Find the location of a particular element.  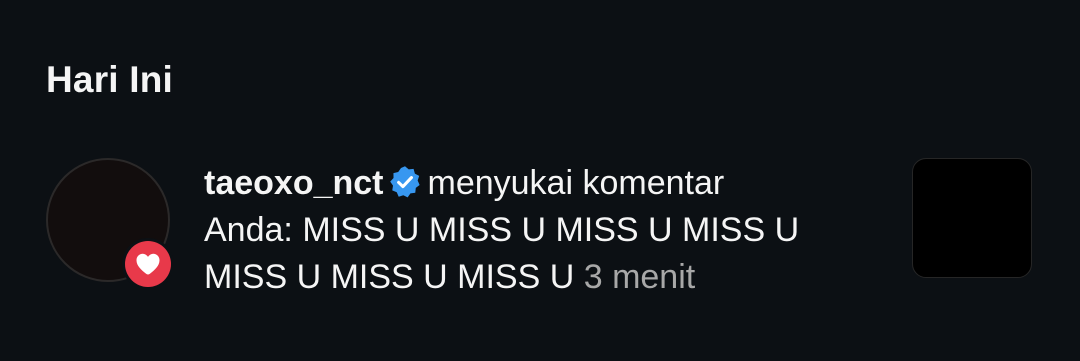

heart-icon is located at coordinates (148, 264).